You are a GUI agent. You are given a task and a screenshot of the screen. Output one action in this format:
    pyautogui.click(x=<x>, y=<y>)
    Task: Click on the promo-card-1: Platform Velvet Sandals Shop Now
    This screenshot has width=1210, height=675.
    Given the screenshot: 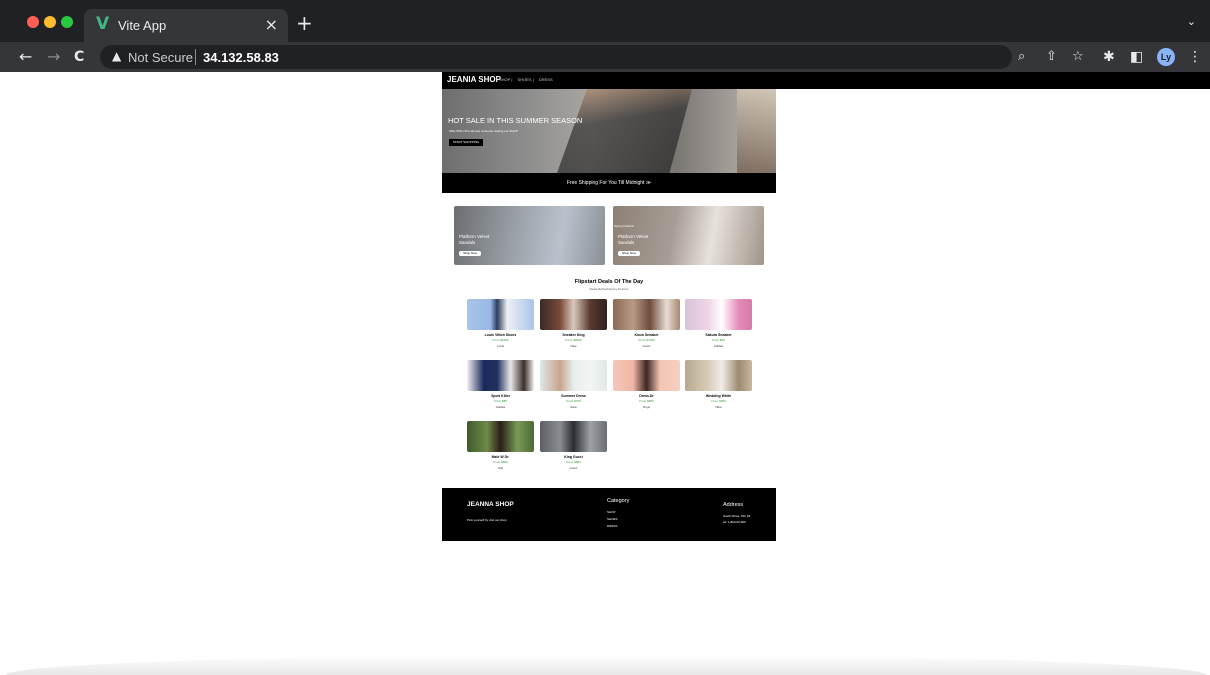 What is the action you would take?
    pyautogui.click(x=529, y=235)
    